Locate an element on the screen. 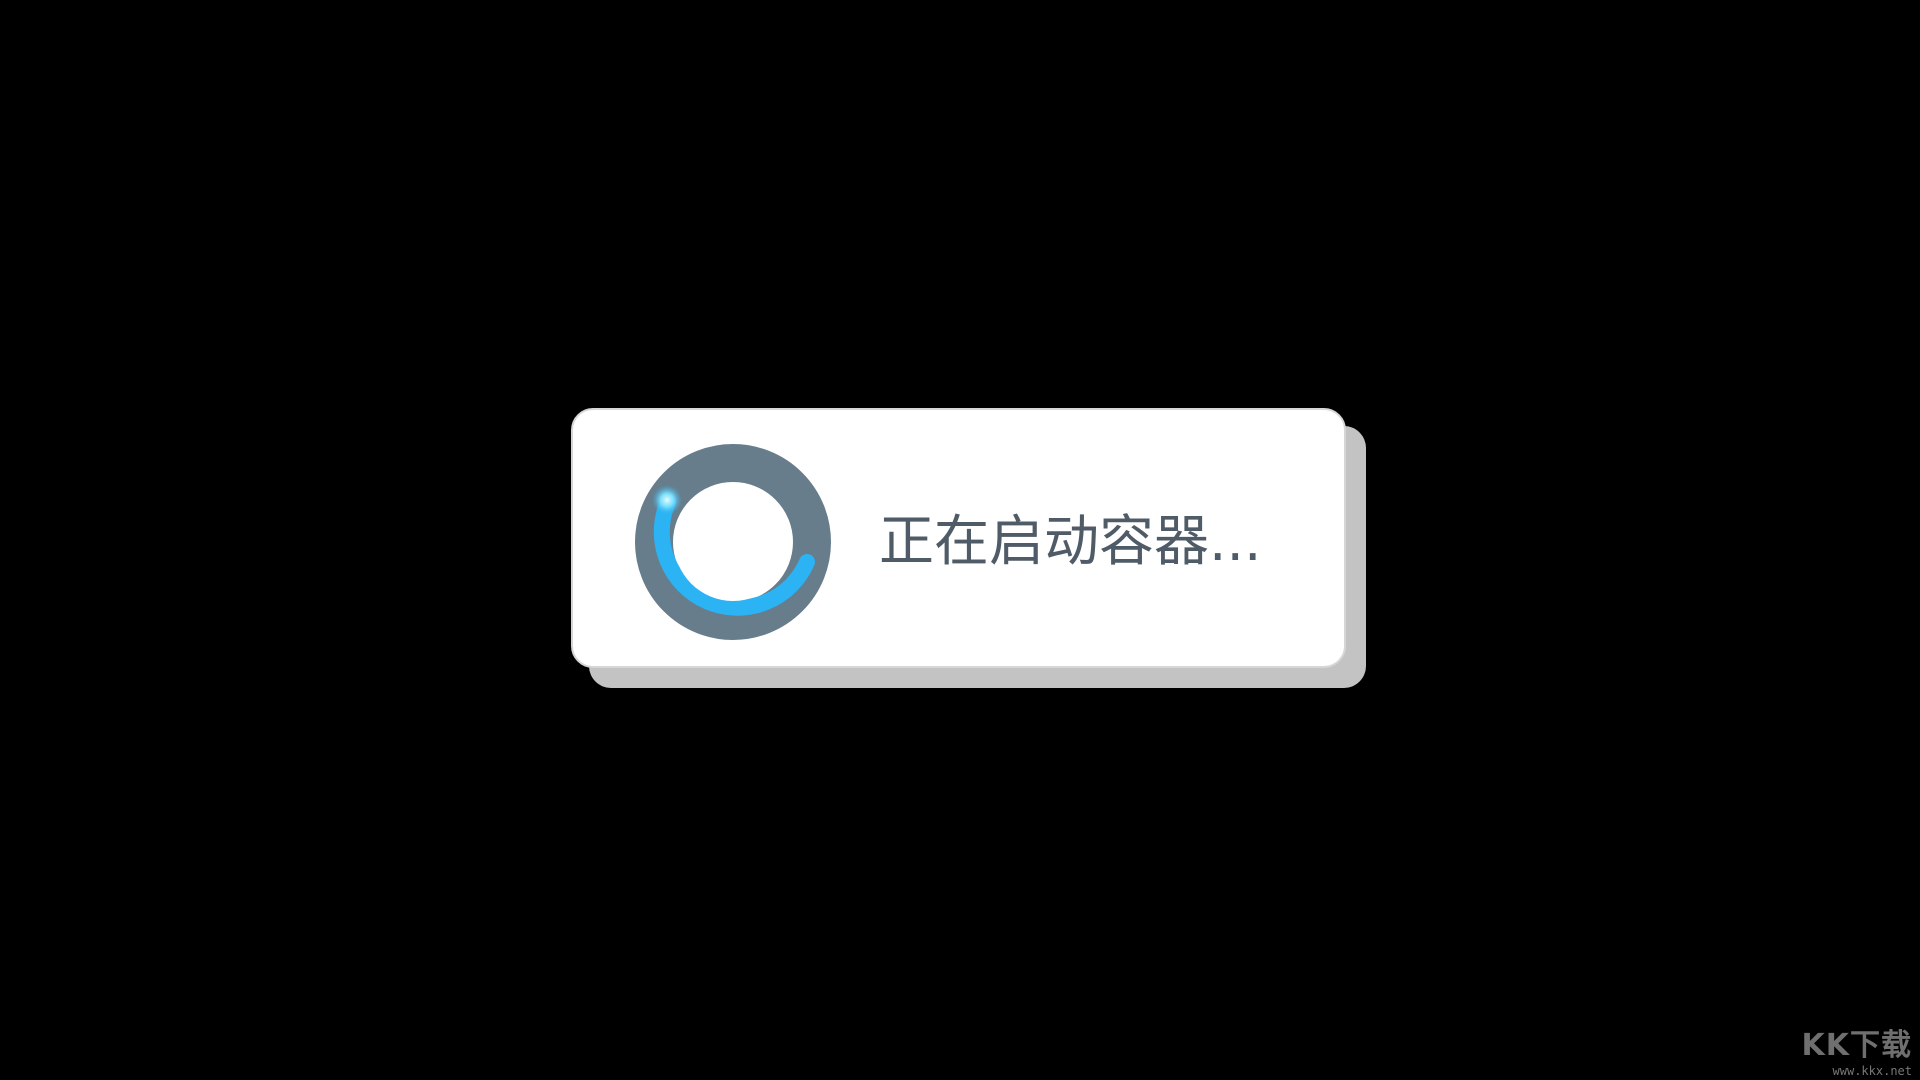  watermark-logo: KK下载 is located at coordinates (1856, 1045).